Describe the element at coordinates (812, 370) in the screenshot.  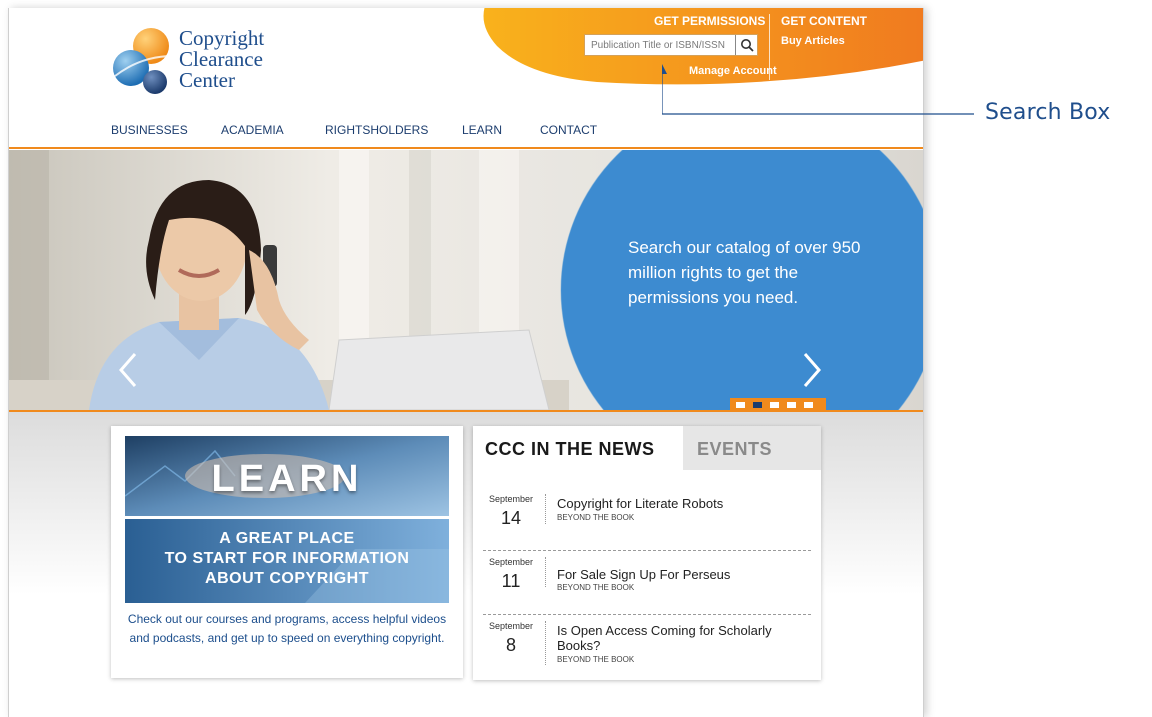
I see `carousel-next-arrow-icon` at that location.